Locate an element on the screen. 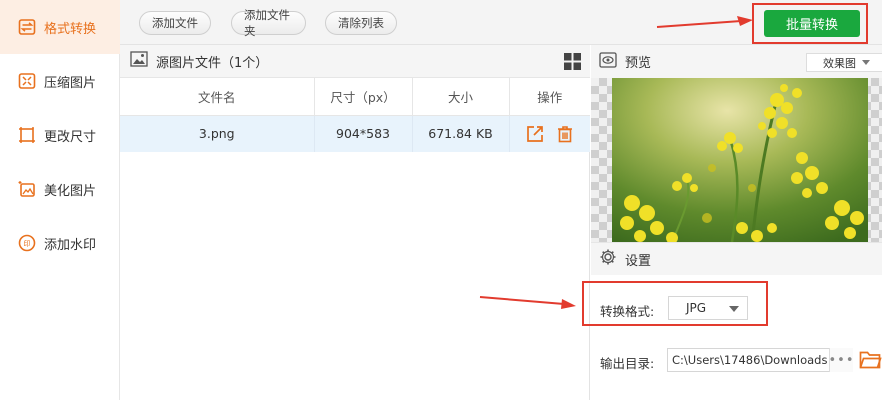 The image size is (882, 400). sidebar-item-watermark: 印 添加水印 is located at coordinates (60, 243).